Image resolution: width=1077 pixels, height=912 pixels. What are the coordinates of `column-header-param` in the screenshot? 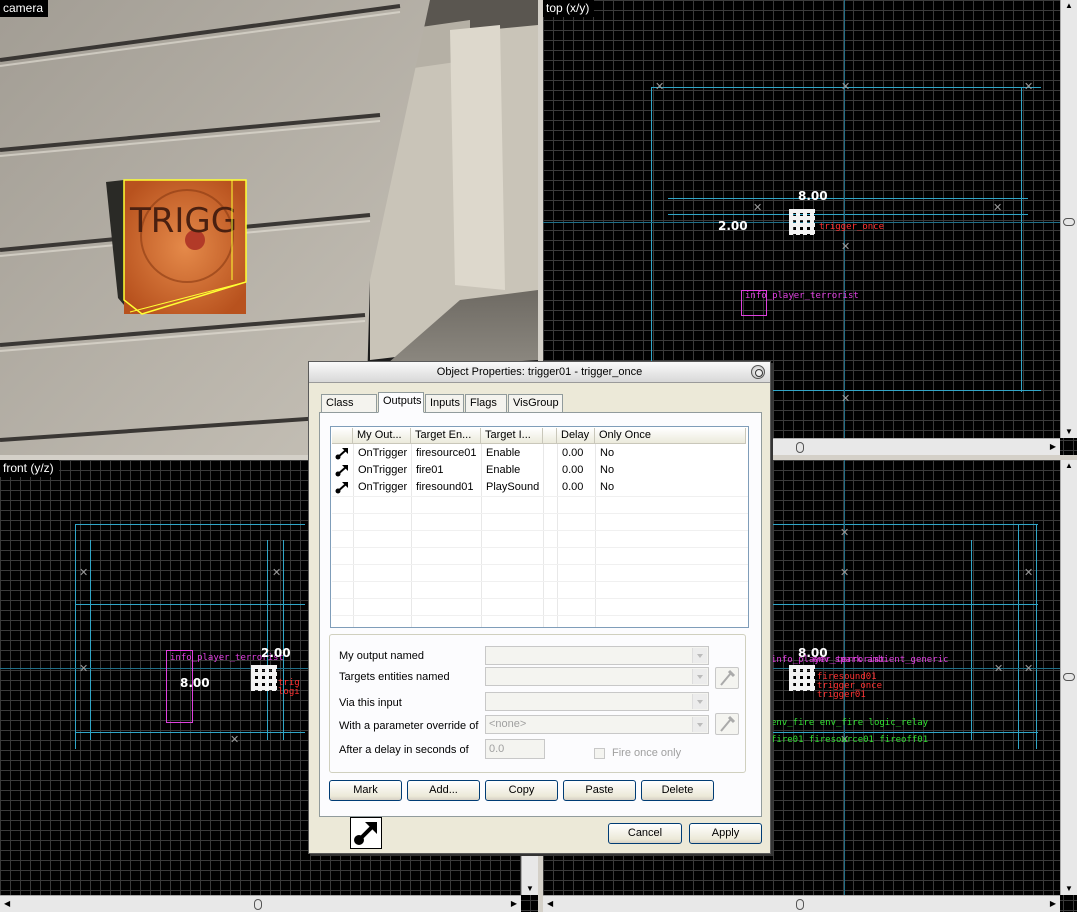 It's located at (550, 436).